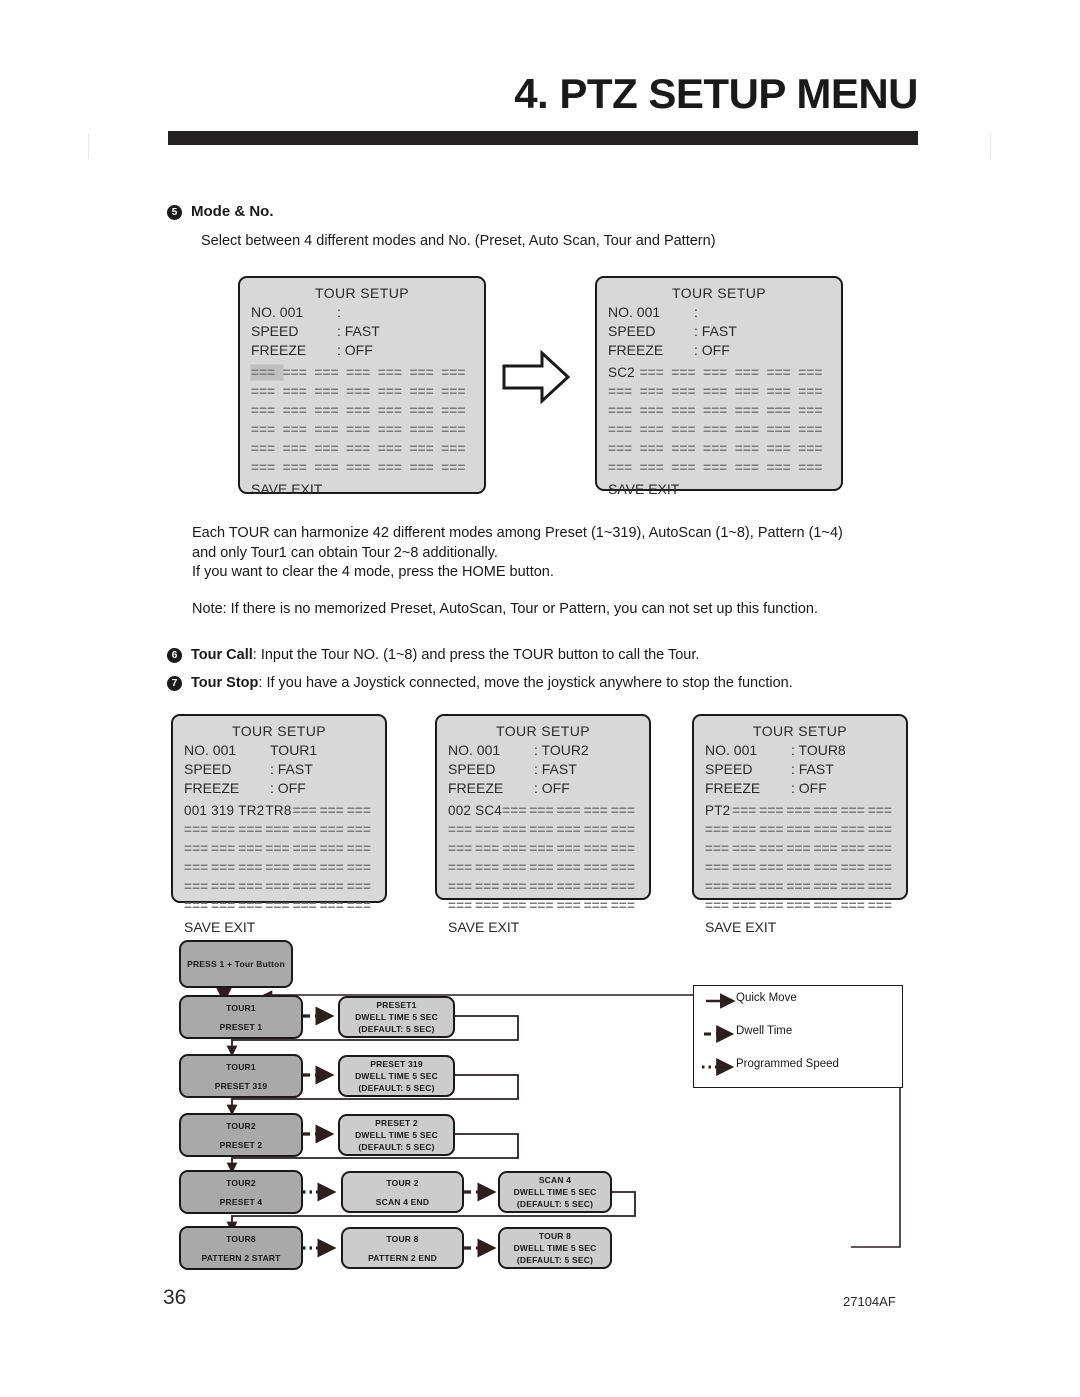 Image resolution: width=1080 pixels, height=1397 pixels. What do you see at coordinates (362, 312) in the screenshot?
I see `osd-row-no: NO. 001:` at bounding box center [362, 312].